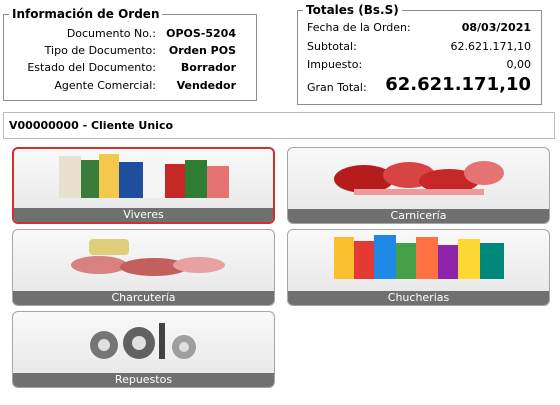 The width and height of the screenshot is (560, 405). Describe the element at coordinates (91, 125) in the screenshot. I see `client-name: V00000000 - Cliente Unico` at that location.